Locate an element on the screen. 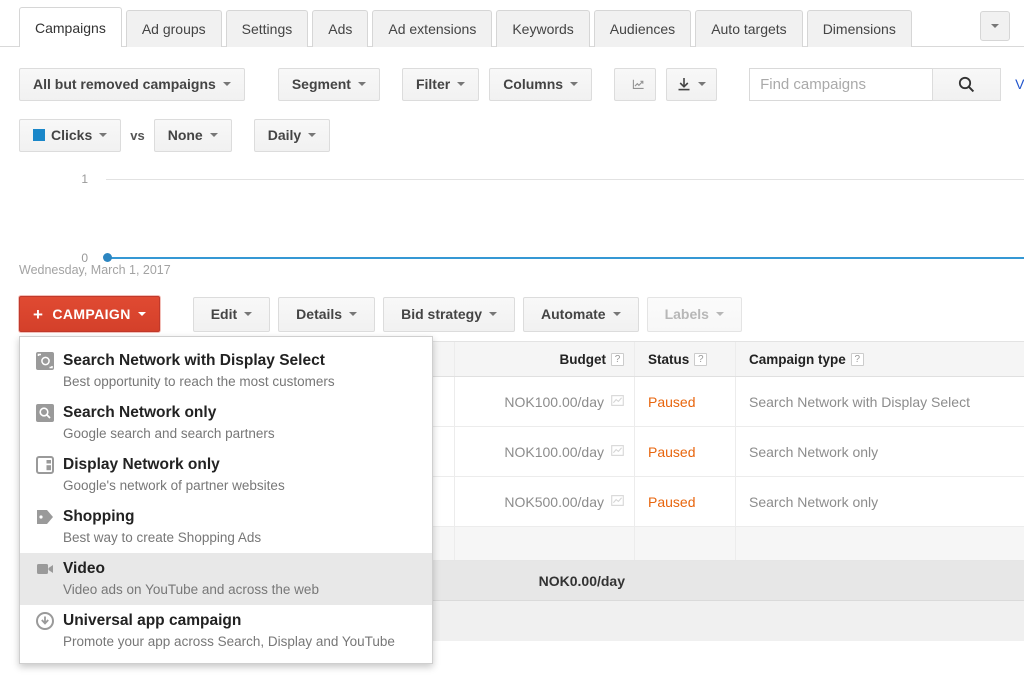 Image resolution: width=1024 pixels, height=694 pixels. search-button is located at coordinates (967, 84).